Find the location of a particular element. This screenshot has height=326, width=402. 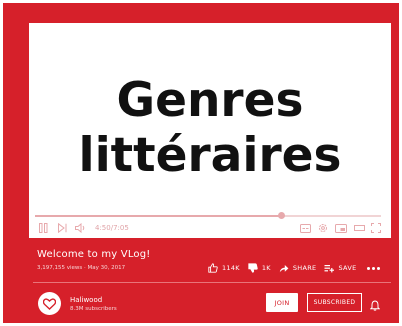

like-button: 114K is located at coordinates (224, 268).